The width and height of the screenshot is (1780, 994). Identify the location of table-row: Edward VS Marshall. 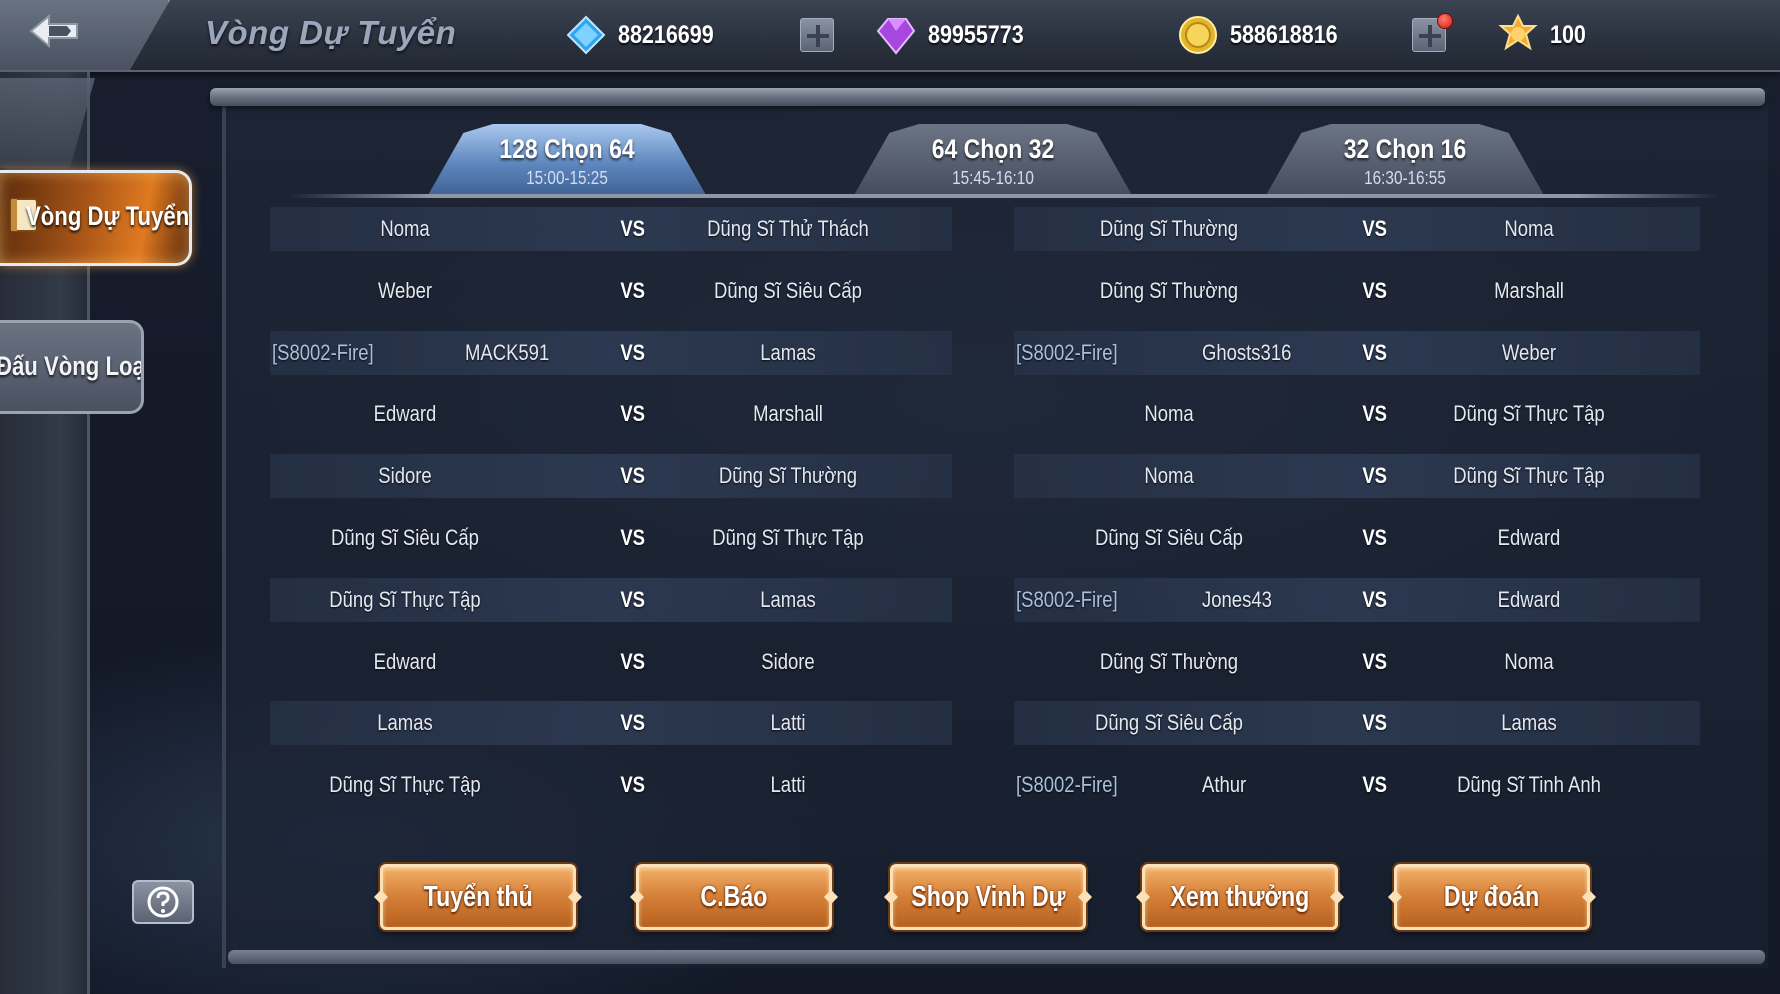
(611, 414).